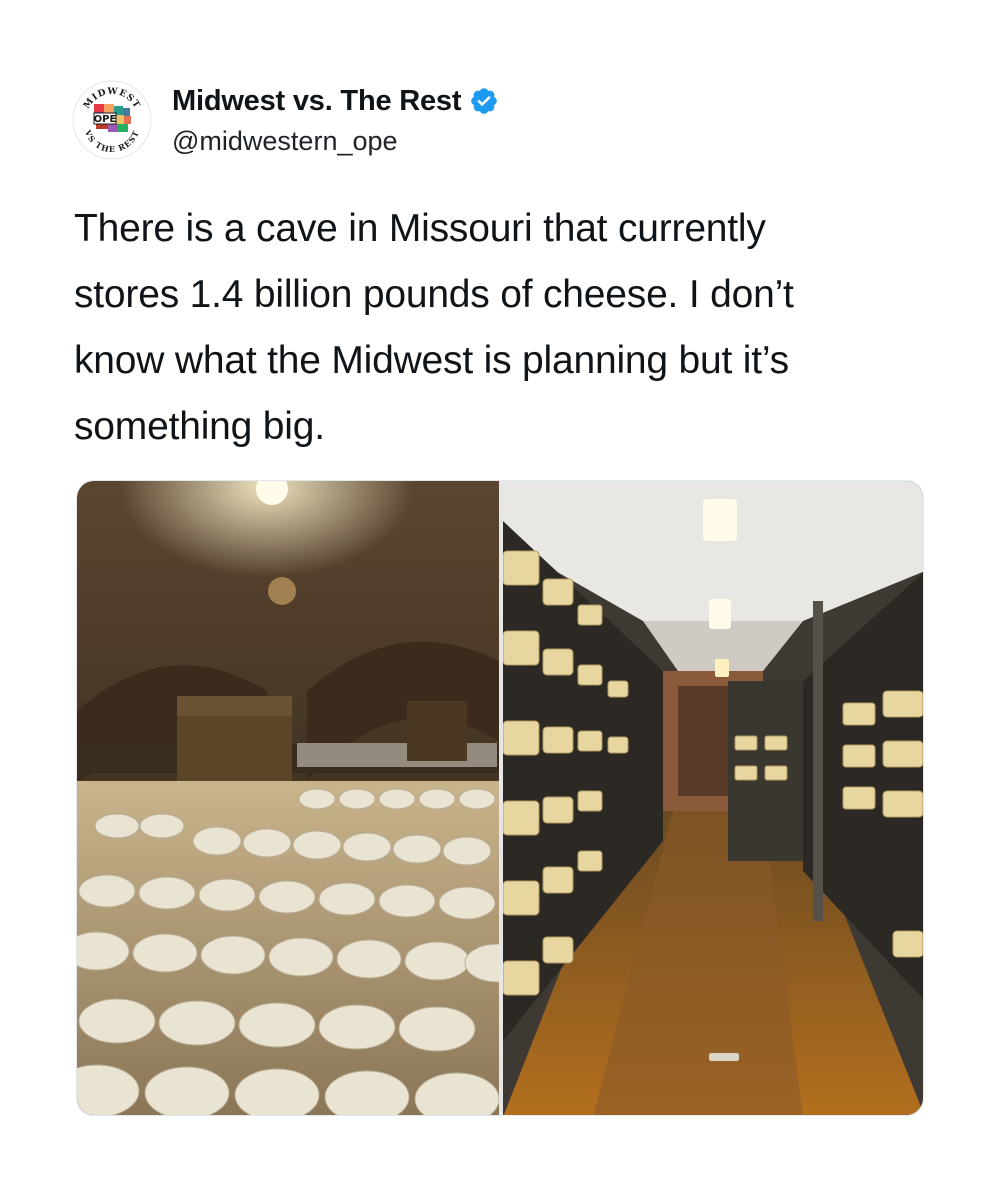 This screenshot has width=996, height=1188. I want to click on verified-badge-icon, so click(484, 101).